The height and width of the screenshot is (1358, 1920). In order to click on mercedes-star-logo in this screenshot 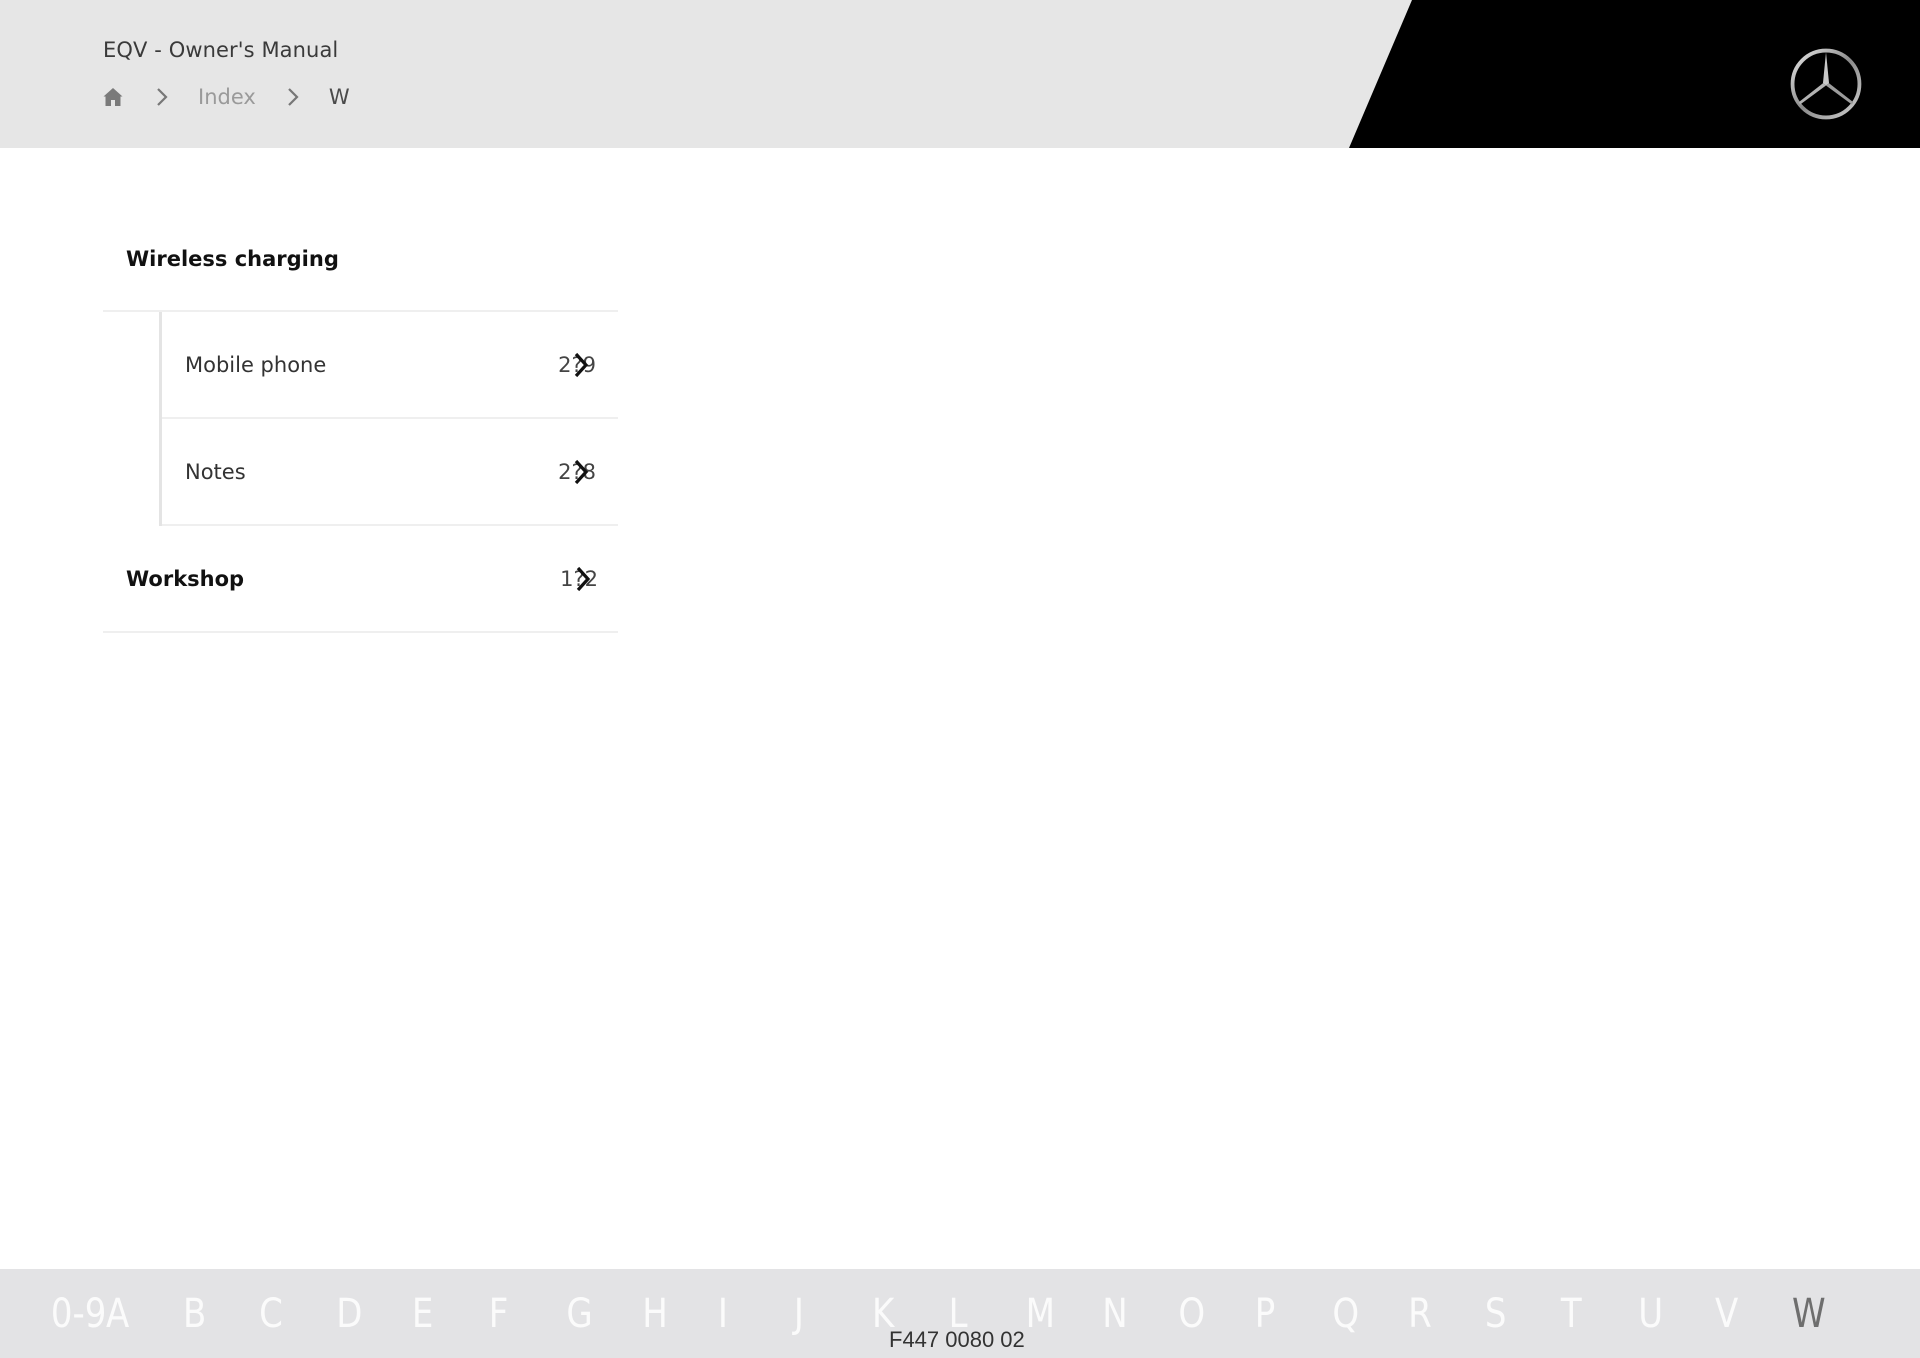, I will do `click(1826, 84)`.